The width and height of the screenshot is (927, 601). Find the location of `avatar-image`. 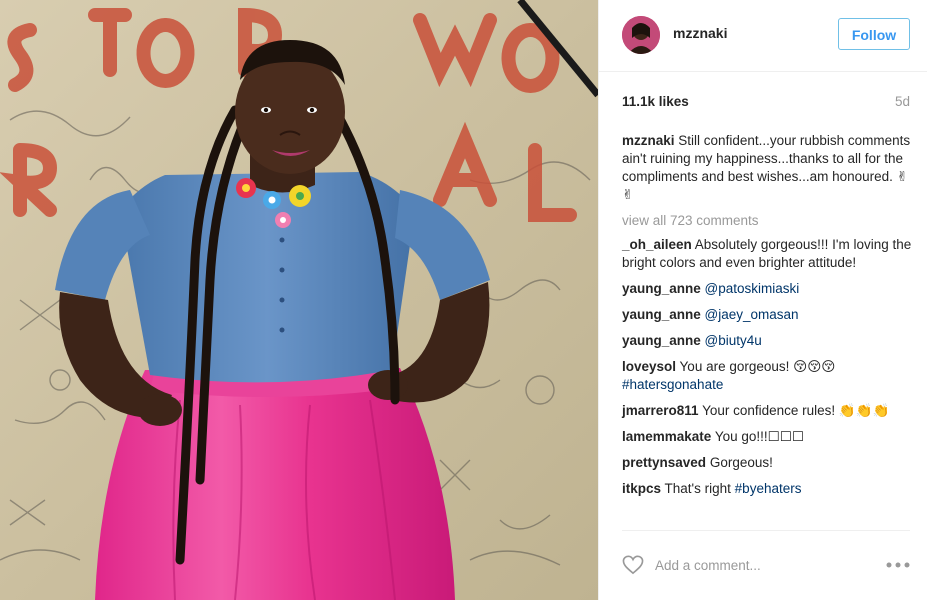

avatar-image is located at coordinates (641, 35).